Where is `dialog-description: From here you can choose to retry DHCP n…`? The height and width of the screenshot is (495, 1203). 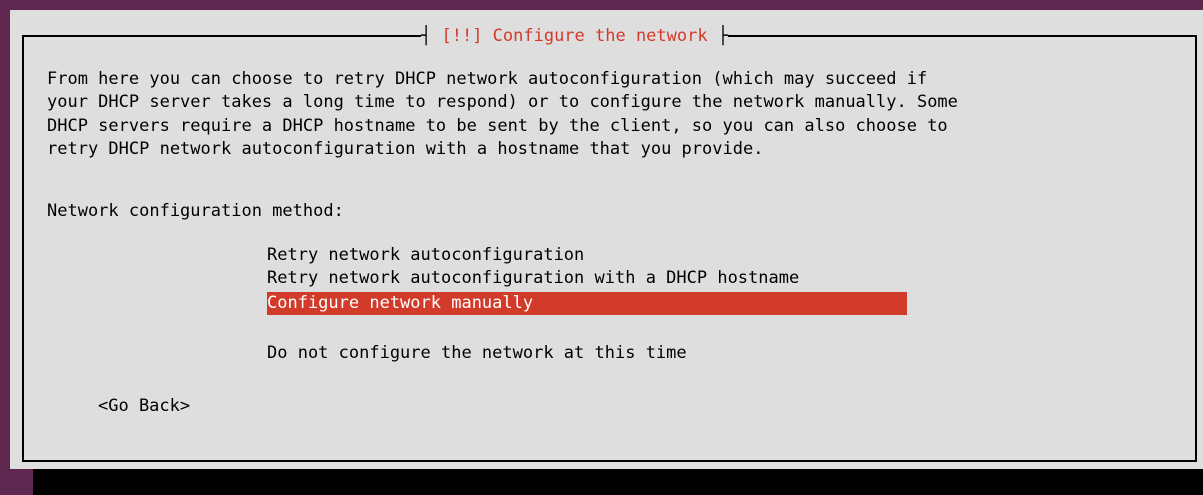 dialog-description: From here you can choose to retry DHCP n… is located at coordinates (502, 114).